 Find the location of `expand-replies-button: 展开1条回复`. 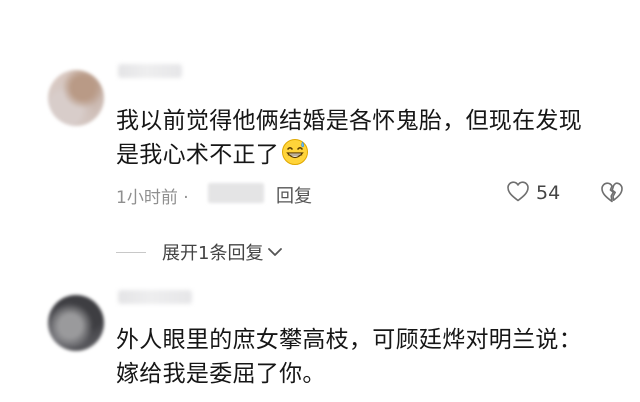

expand-replies-button: 展开1条回复 is located at coordinates (199, 252).